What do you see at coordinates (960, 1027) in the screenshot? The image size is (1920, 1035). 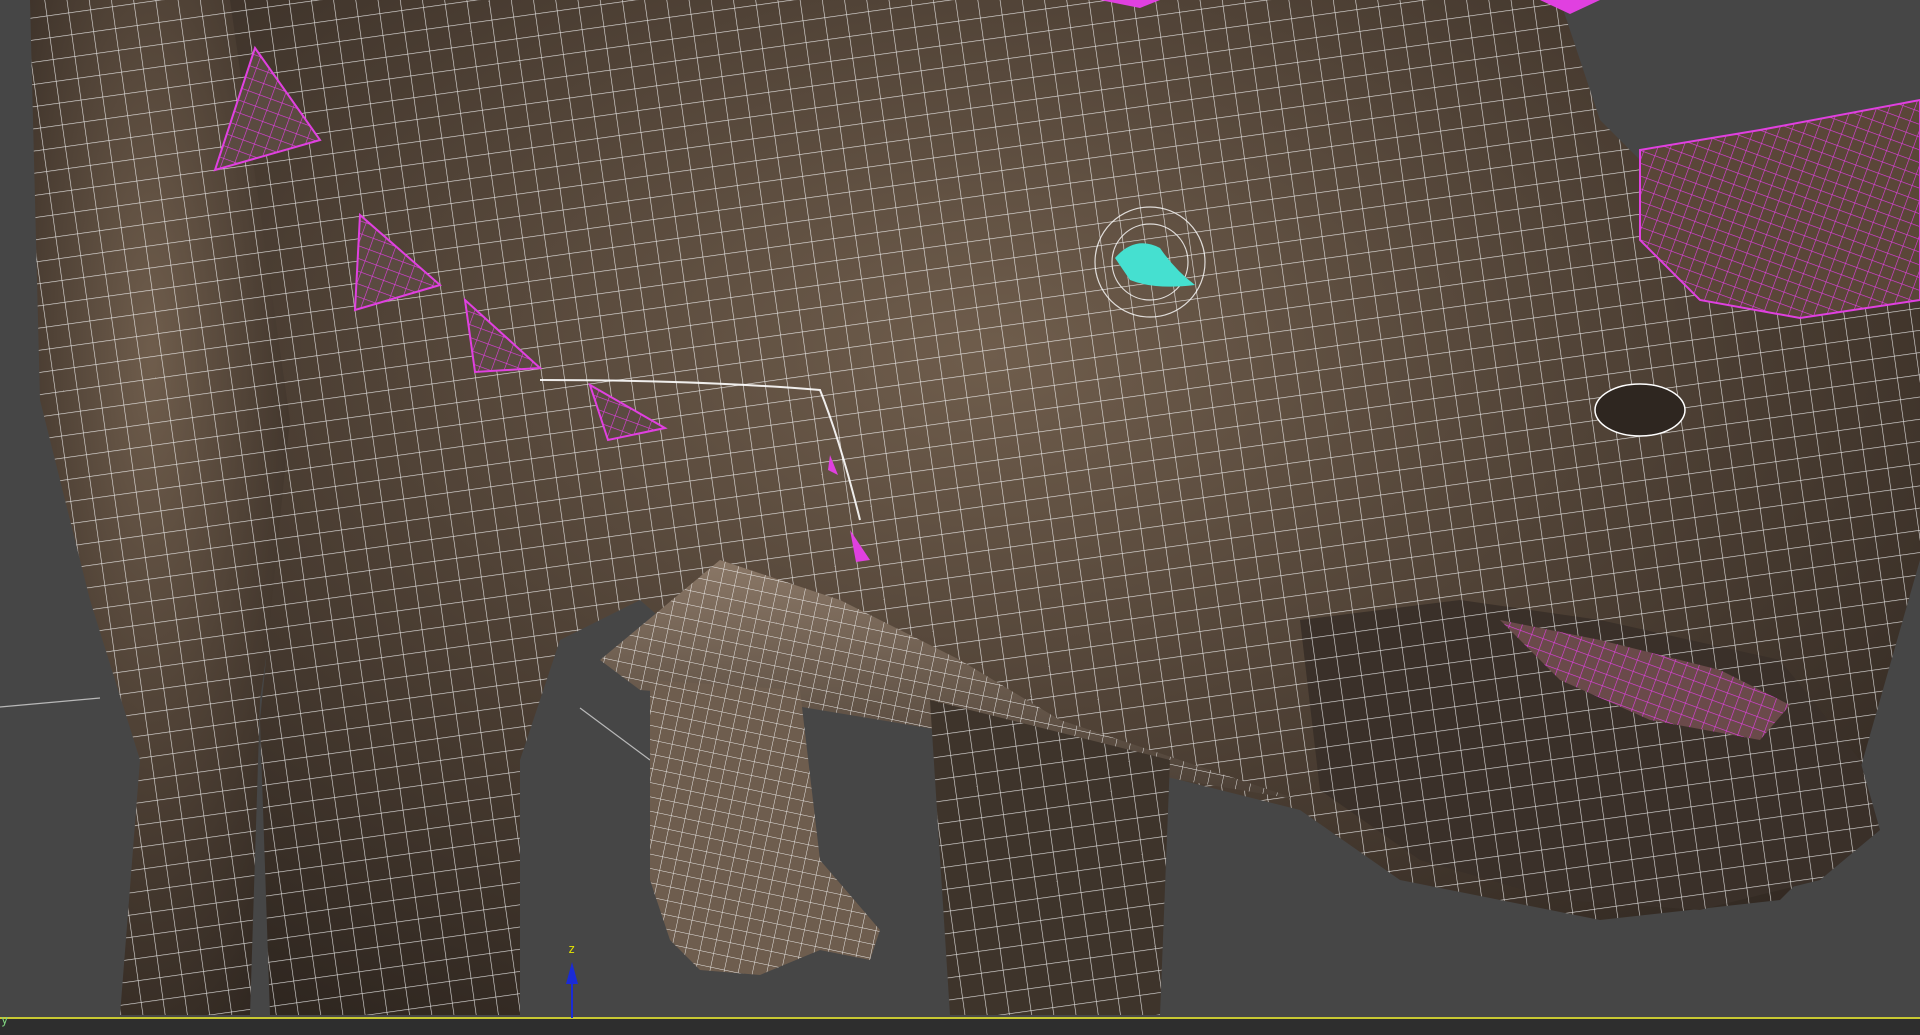 I see `viewport-bottom-bar` at bounding box center [960, 1027].